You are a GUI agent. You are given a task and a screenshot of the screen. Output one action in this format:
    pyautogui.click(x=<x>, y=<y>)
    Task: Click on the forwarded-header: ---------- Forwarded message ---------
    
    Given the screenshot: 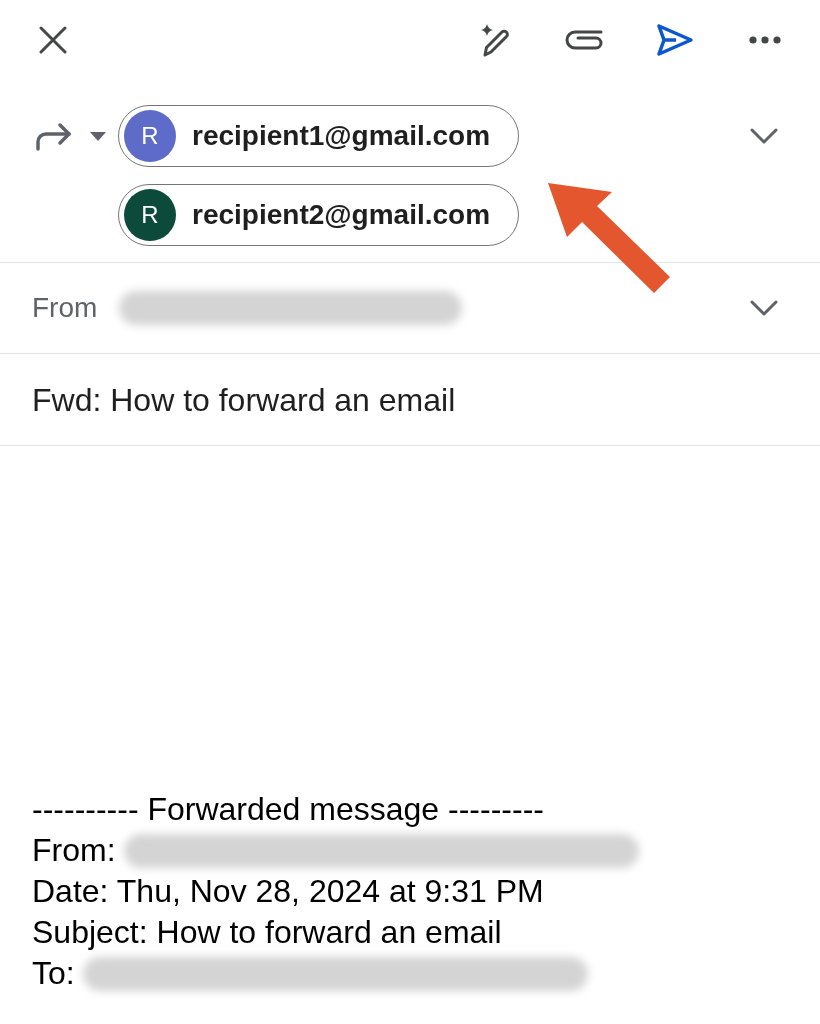 What is the action you would take?
    pyautogui.click(x=288, y=809)
    